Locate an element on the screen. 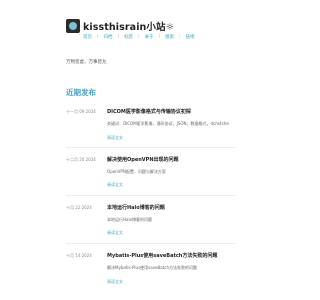  recent-posts-heading: 近期发布 is located at coordinates (81, 92).